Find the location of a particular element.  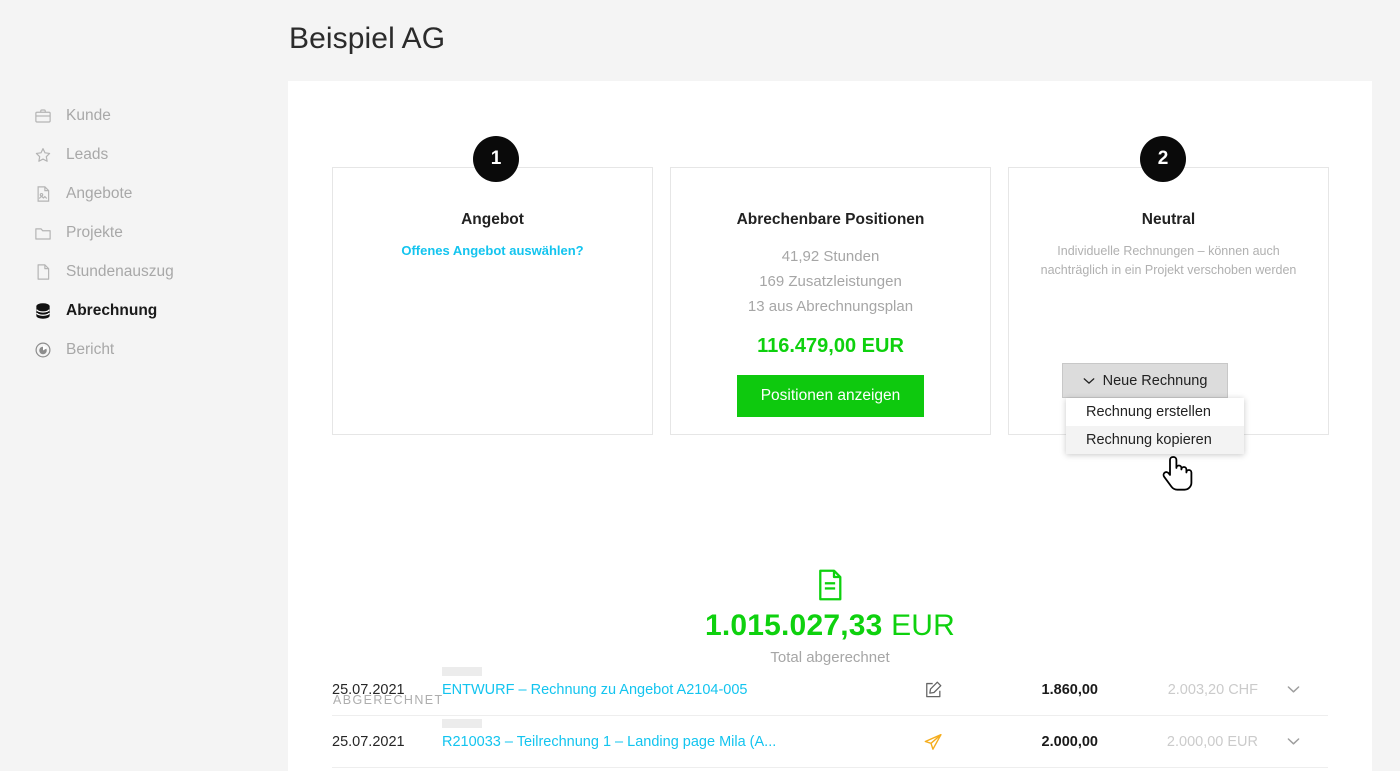

sidebar-item-projekte: Projekte is located at coordinates (149, 232).